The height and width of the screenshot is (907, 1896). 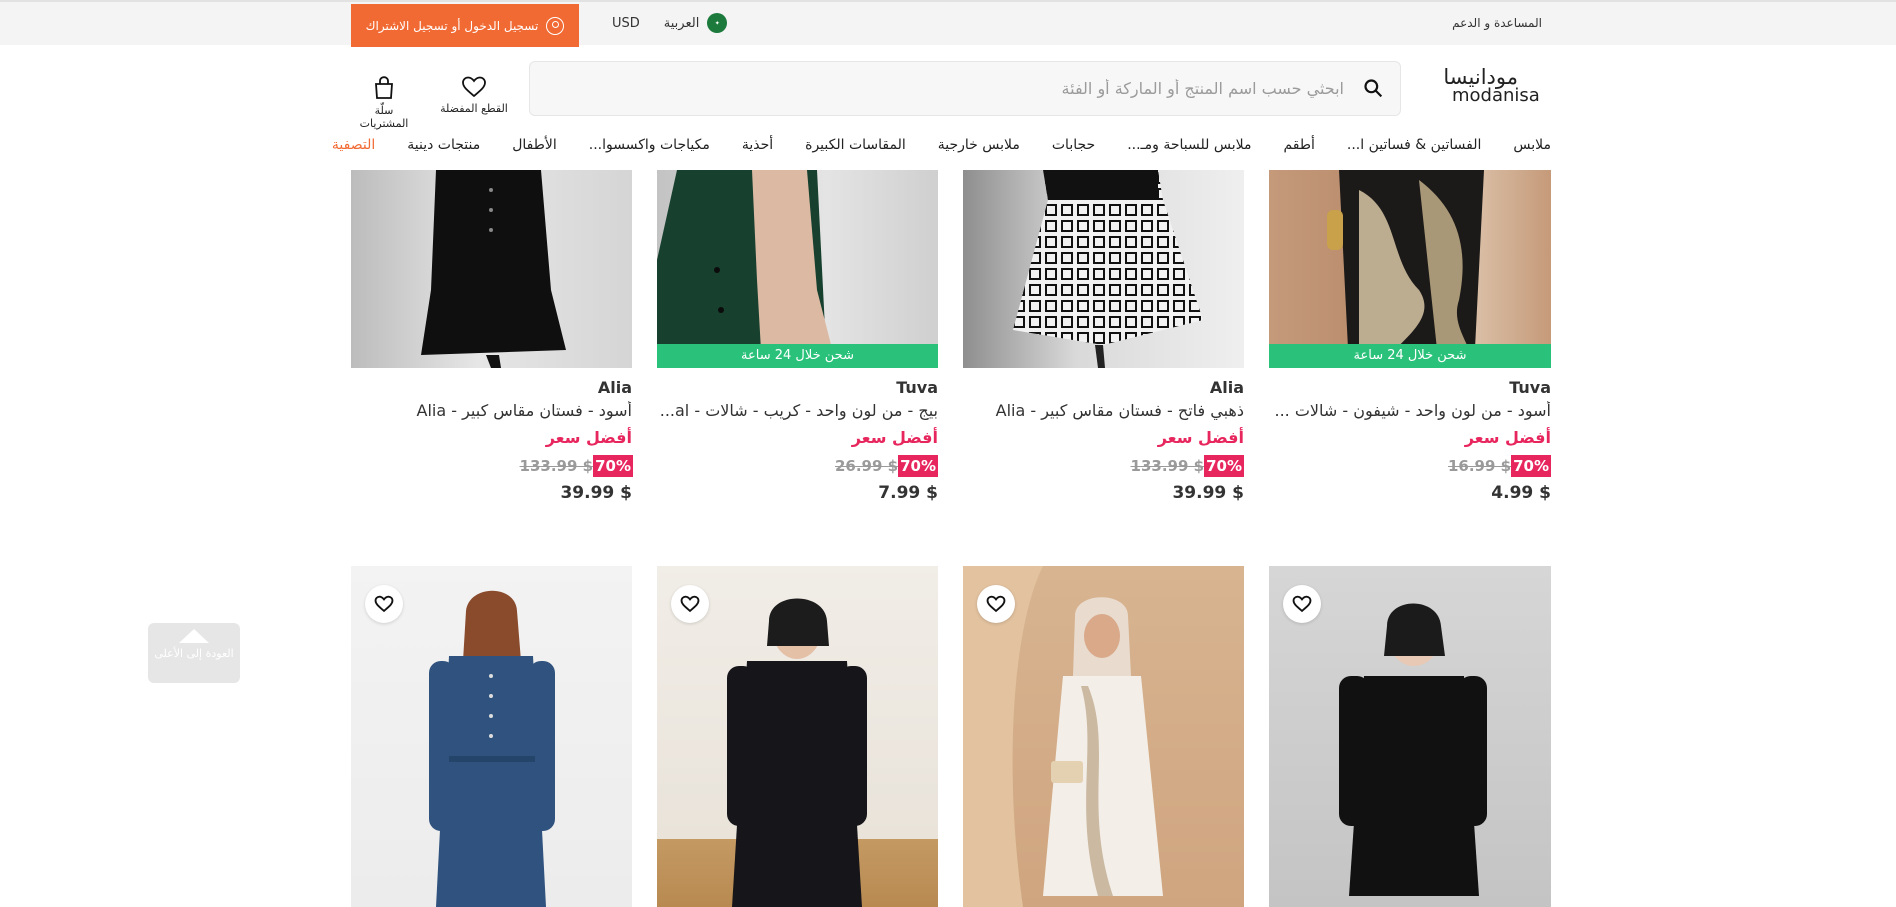 What do you see at coordinates (534, 145) in the screenshot?
I see `nav-item-kids: الأطفال` at bounding box center [534, 145].